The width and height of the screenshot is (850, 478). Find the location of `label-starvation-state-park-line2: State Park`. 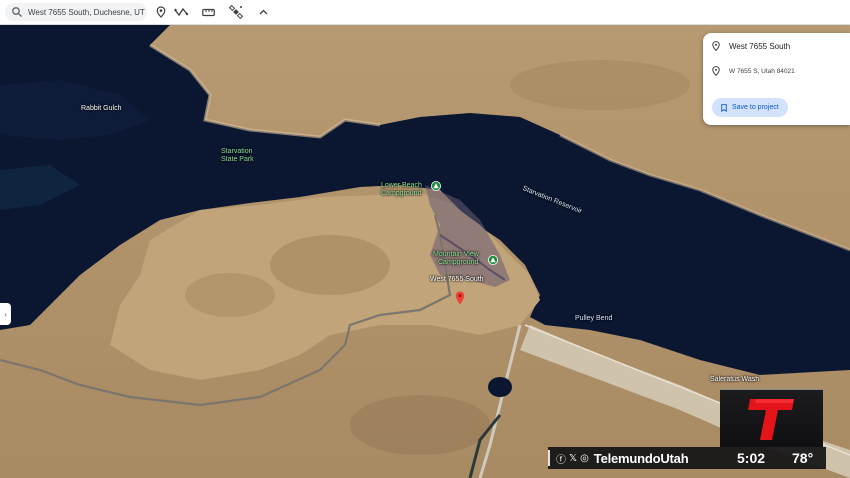

label-starvation-state-park-line2: State Park is located at coordinates (237, 159).